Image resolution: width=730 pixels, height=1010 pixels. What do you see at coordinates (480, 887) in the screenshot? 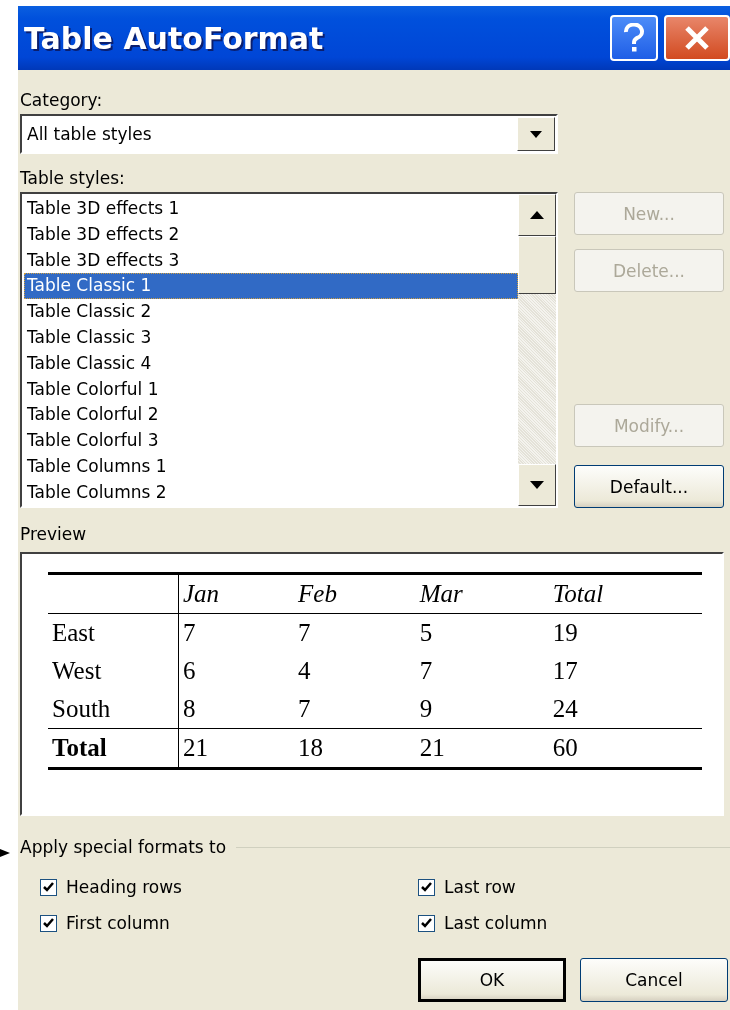
I see `checkbox-label: Last row` at bounding box center [480, 887].